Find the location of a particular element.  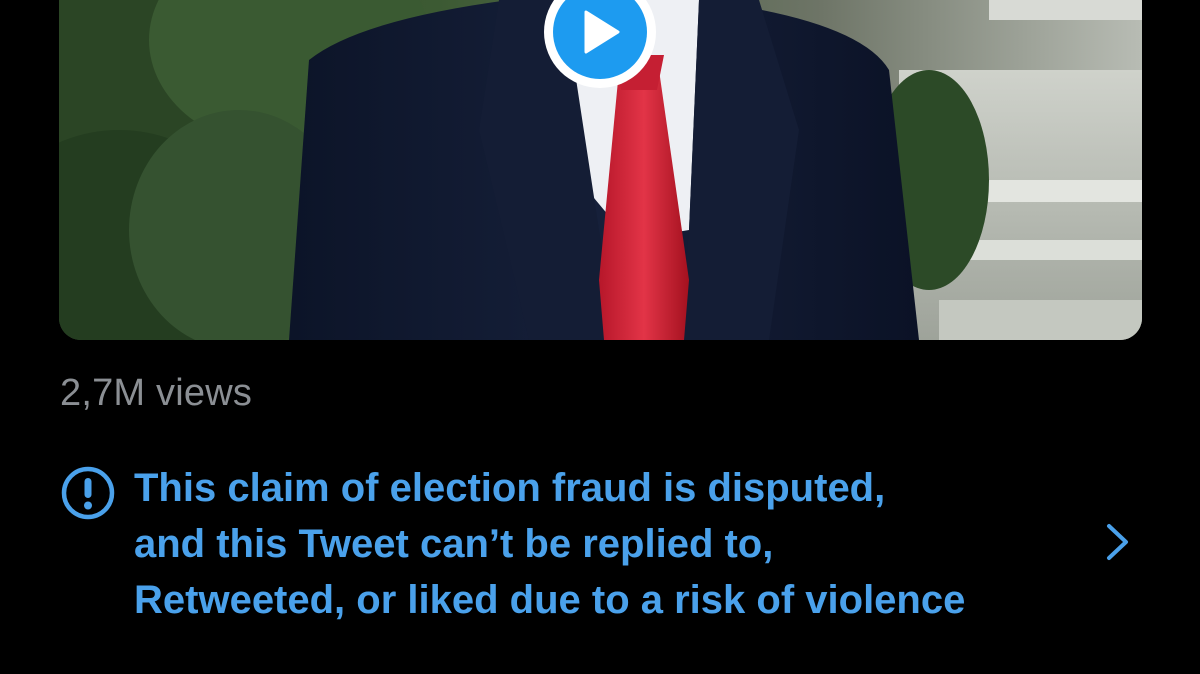

exclamation-circle-icon is located at coordinates (88, 493).